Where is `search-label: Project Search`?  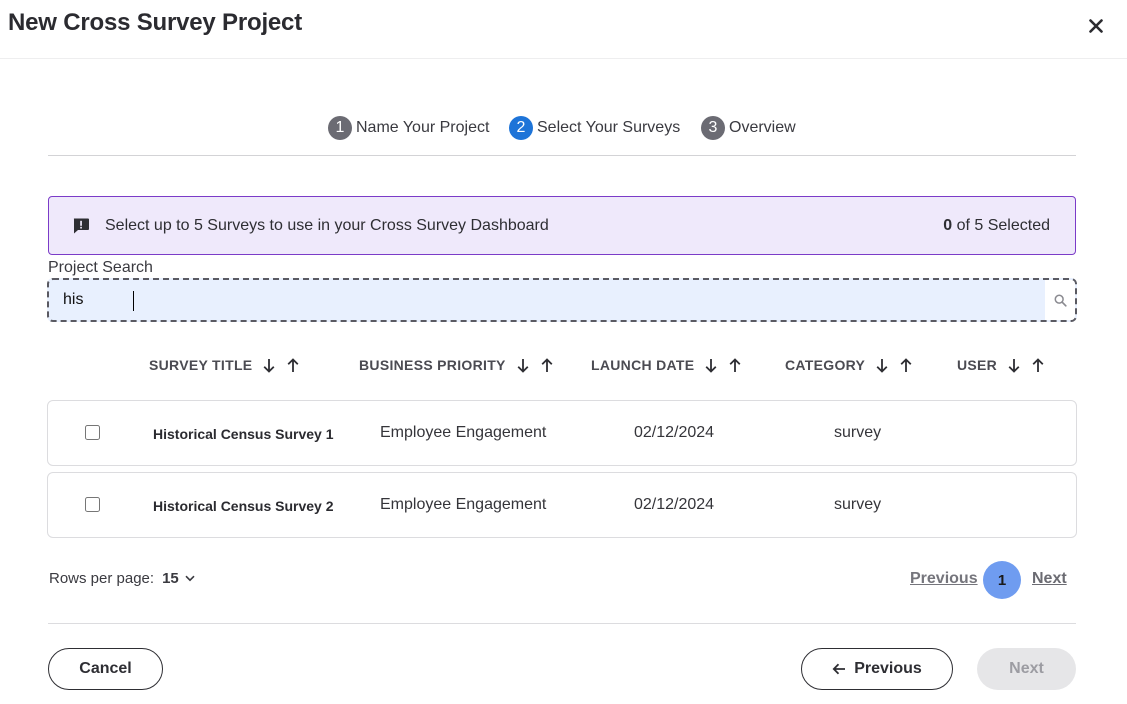
search-label: Project Search is located at coordinates (100, 267).